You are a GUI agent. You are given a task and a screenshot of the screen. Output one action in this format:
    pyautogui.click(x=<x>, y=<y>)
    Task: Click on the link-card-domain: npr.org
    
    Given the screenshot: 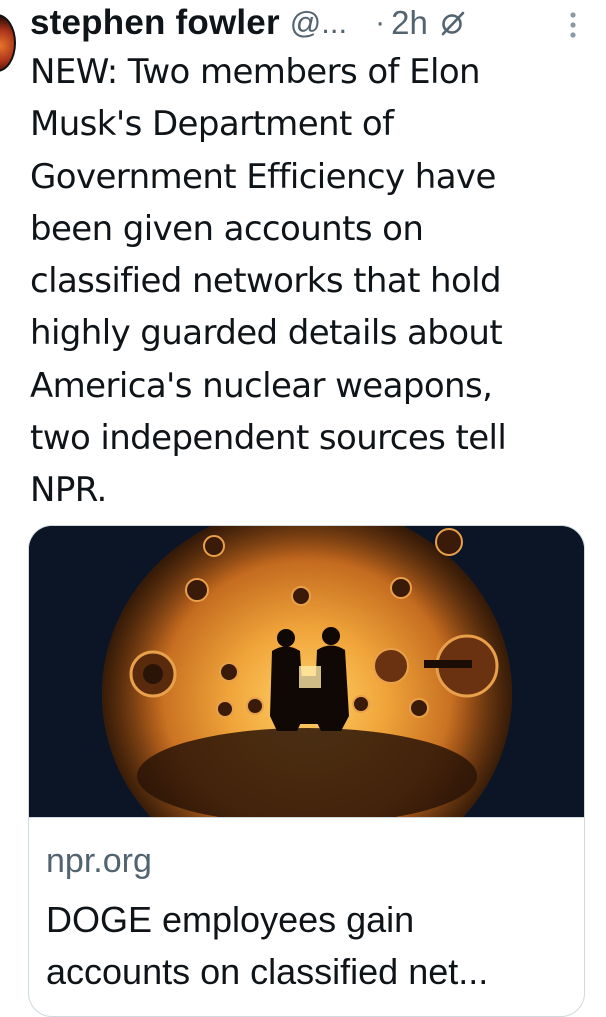 What is the action you would take?
    pyautogui.click(x=99, y=861)
    